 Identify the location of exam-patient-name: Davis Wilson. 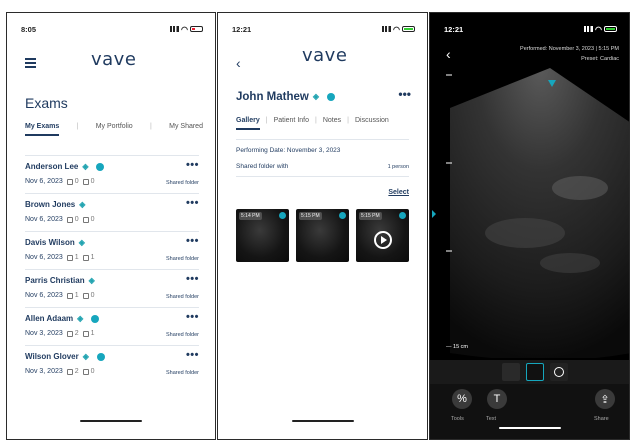
(50, 242).